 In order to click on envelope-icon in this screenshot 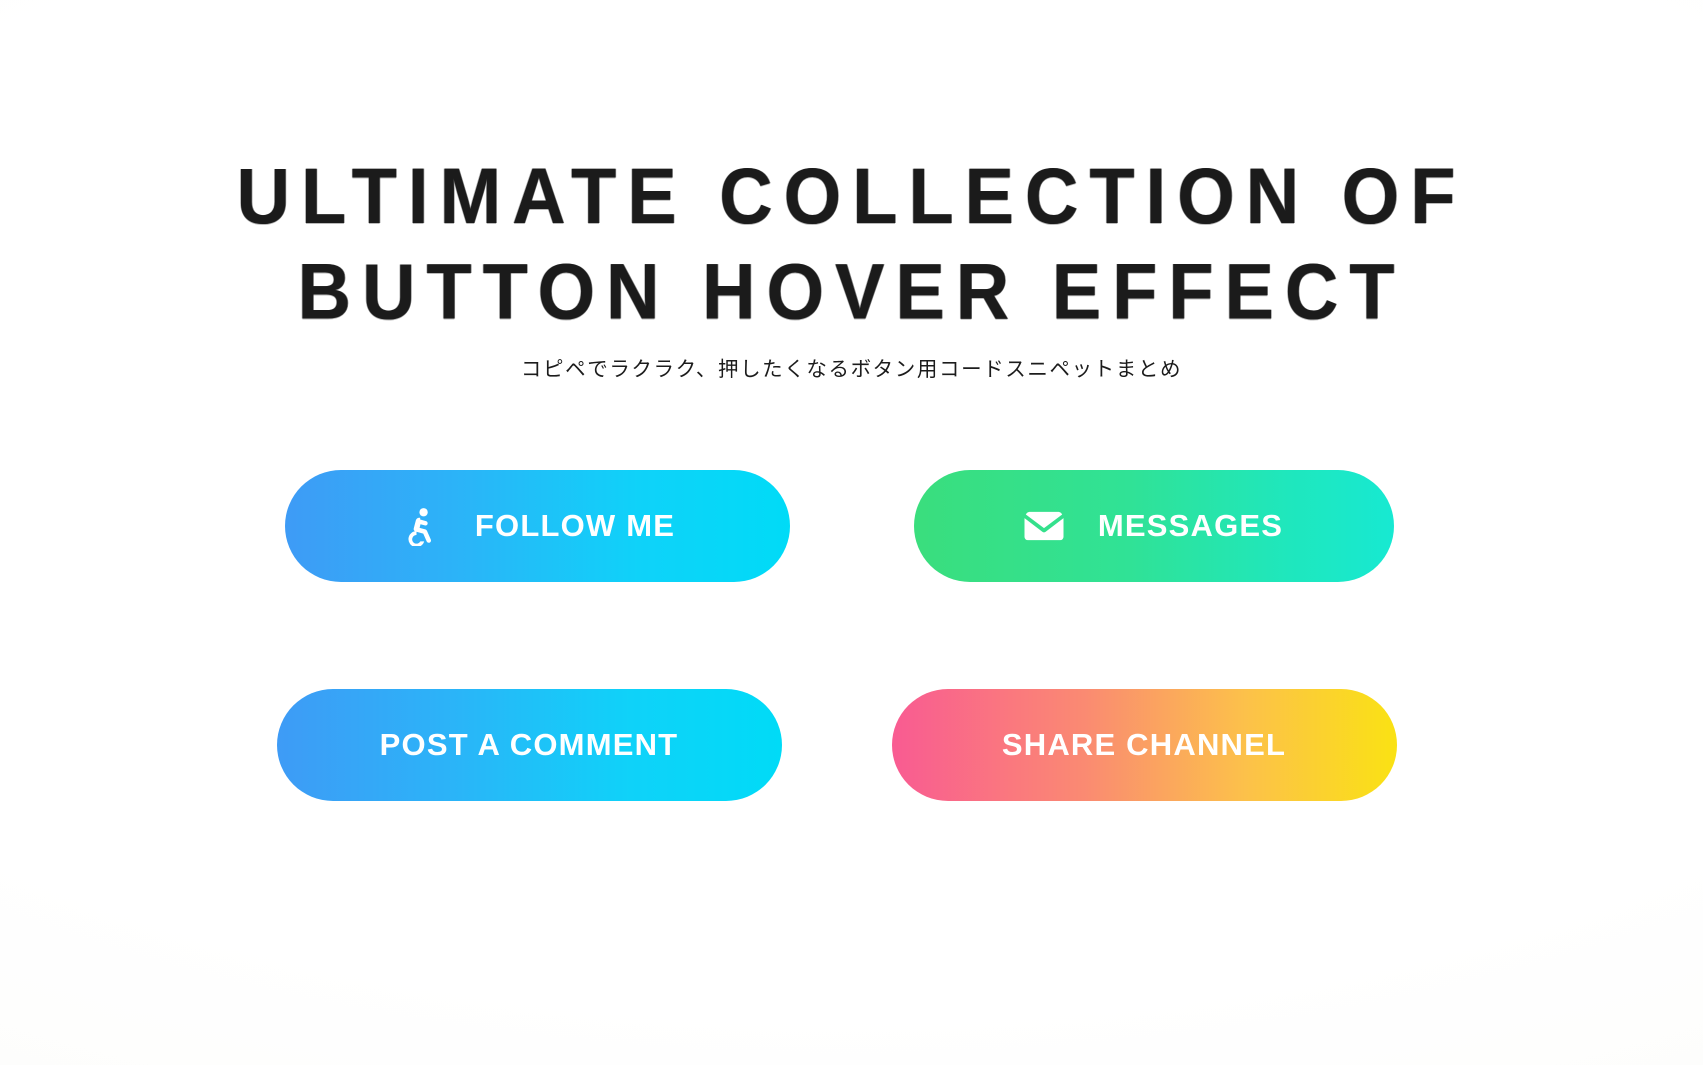, I will do `click(1044, 526)`.